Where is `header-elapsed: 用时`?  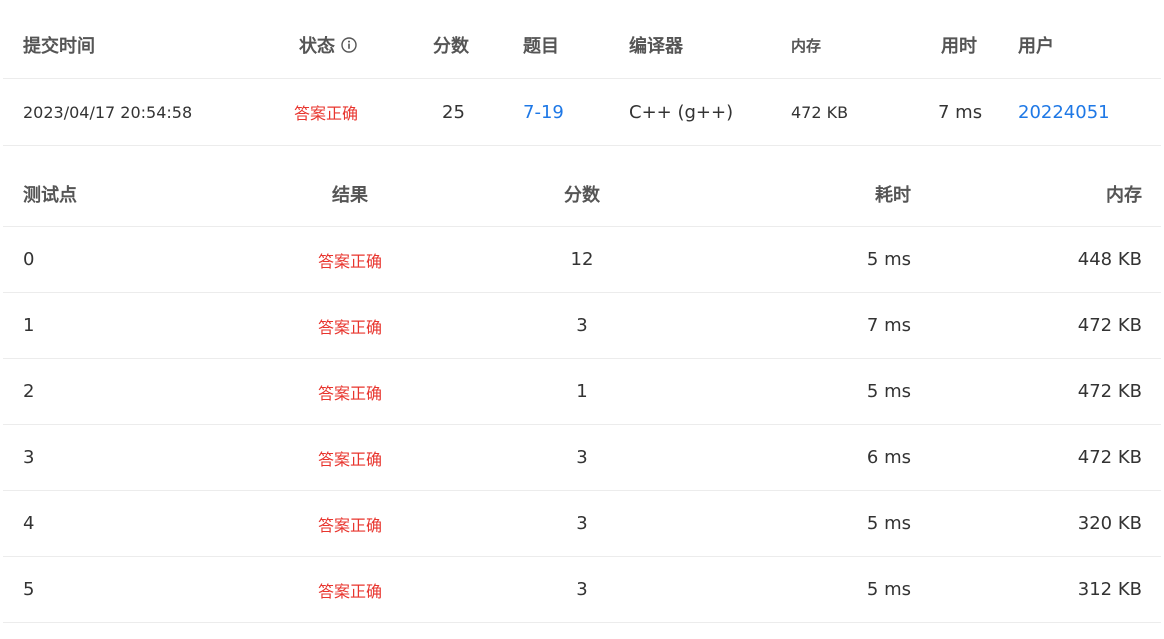
header-elapsed: 用时 is located at coordinates (959, 46).